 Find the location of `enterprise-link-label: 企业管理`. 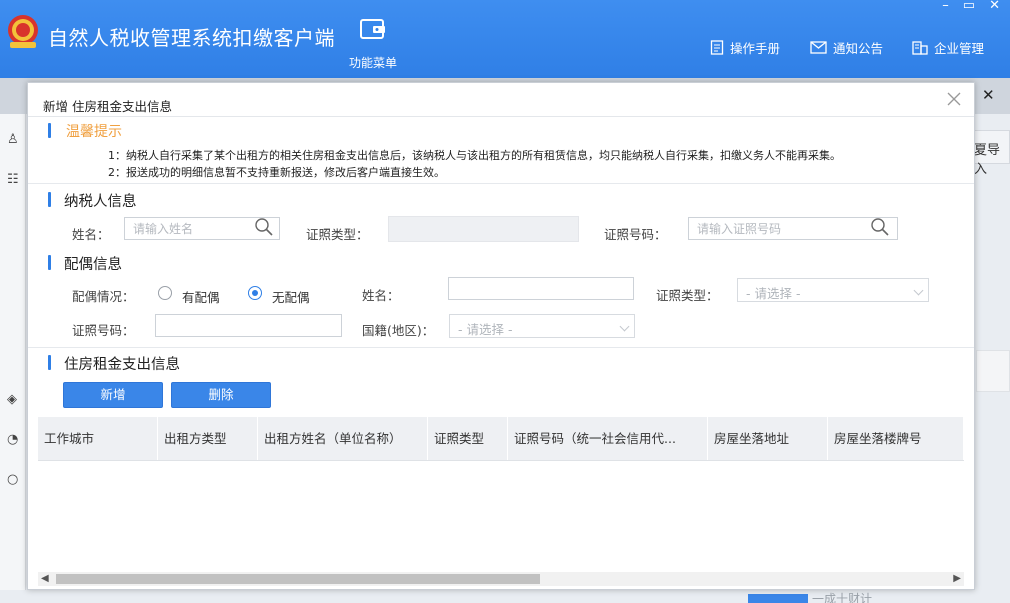

enterprise-link-label: 企业管理 is located at coordinates (959, 48).